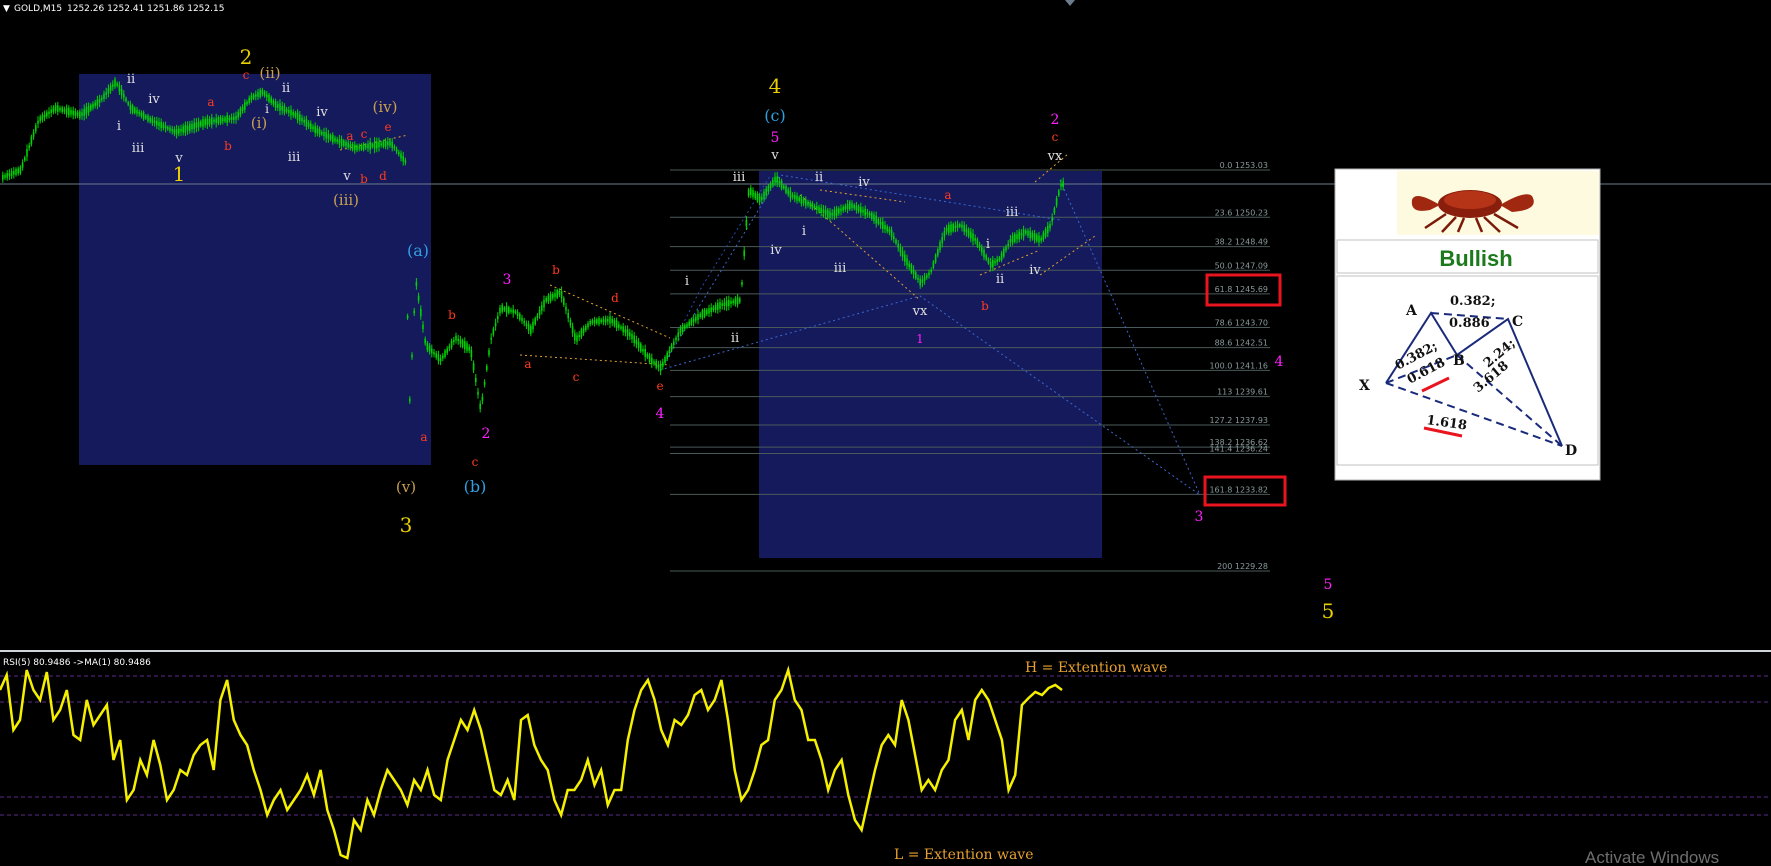  I want to click on point-c: C, so click(1517, 322).